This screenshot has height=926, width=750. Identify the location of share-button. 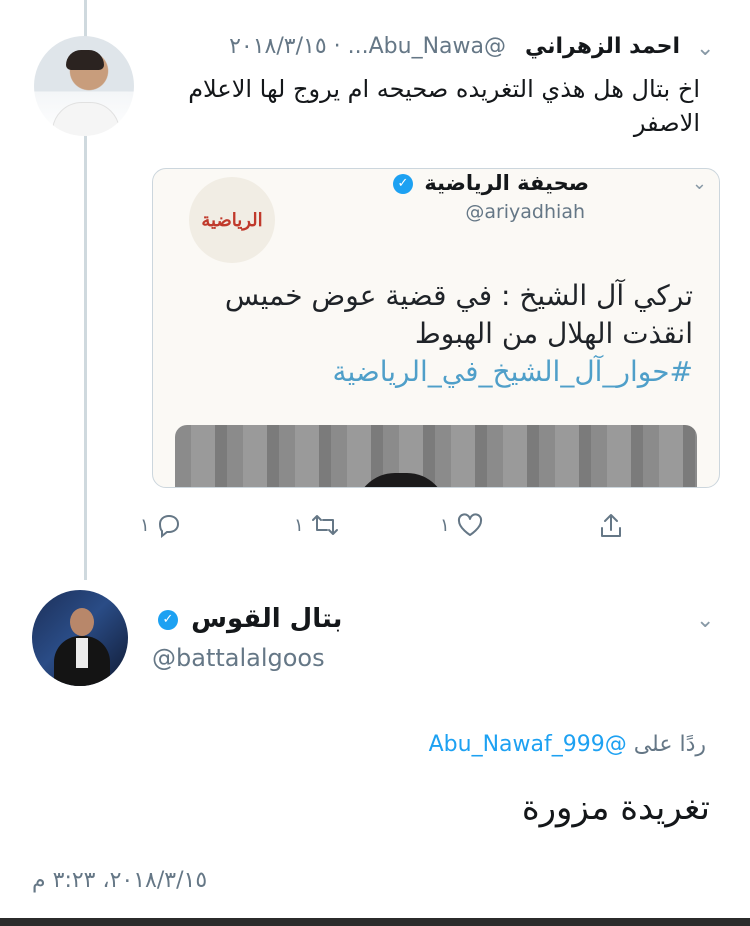
(611, 526).